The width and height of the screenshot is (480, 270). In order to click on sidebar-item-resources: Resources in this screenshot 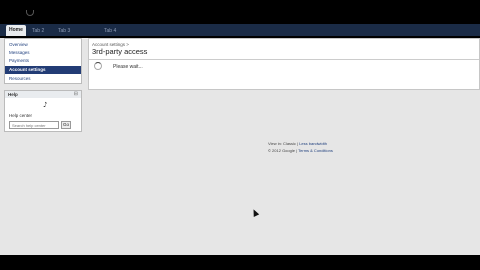, I will do `click(43, 79)`.